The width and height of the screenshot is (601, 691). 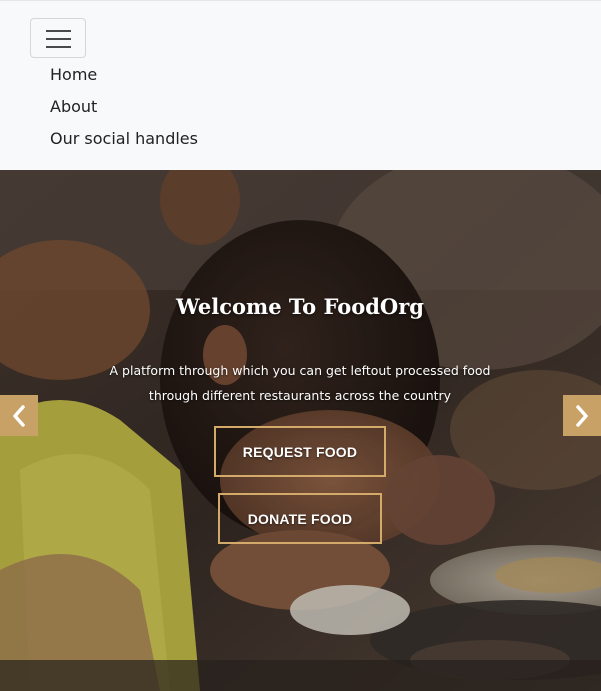 I want to click on nav-links: Home About Our social handles, so click(x=124, y=107).